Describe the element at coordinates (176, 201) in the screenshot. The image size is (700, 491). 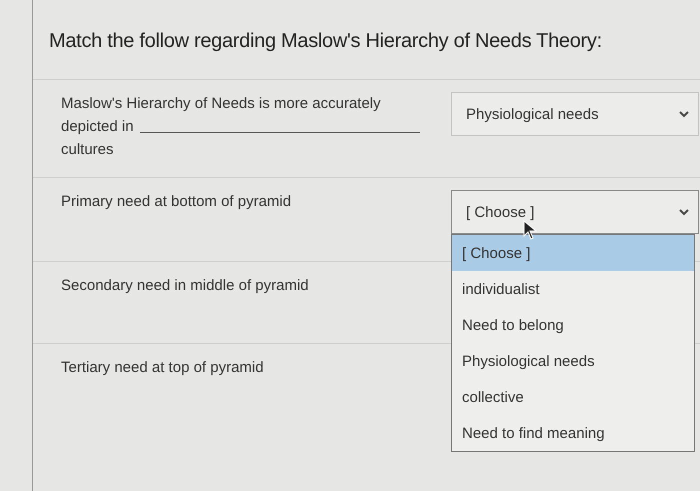
I see `prompt-text: Primary need at bottom of pyramid` at that location.